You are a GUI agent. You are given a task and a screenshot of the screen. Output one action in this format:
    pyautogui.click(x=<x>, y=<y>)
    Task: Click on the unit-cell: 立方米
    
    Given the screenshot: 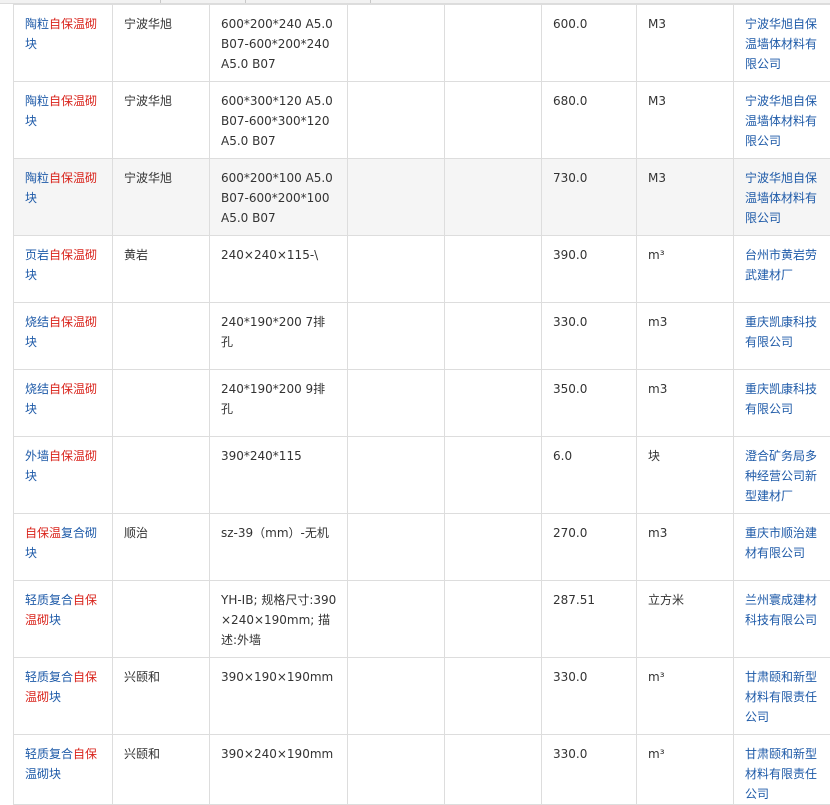 What is the action you would take?
    pyautogui.click(x=685, y=619)
    